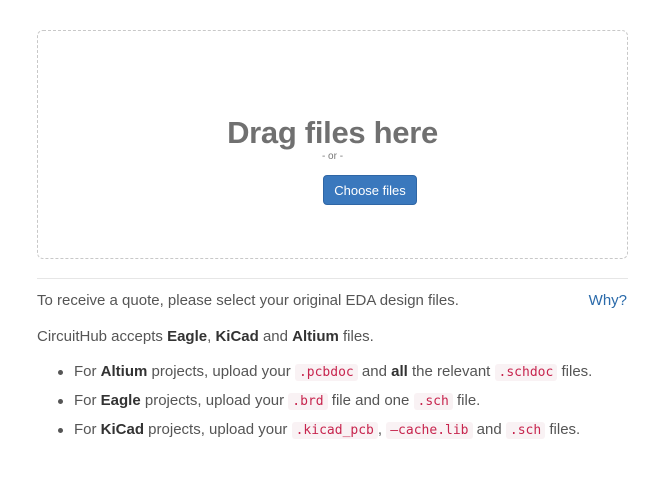 The width and height of the screenshot is (664, 490). I want to click on instruction-text: the relevant, so click(451, 371).